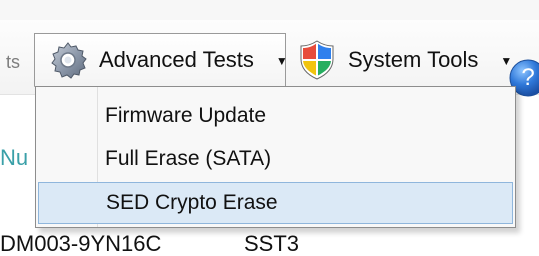 The image size is (539, 256). I want to click on background-left-label: Nu, so click(14, 157).